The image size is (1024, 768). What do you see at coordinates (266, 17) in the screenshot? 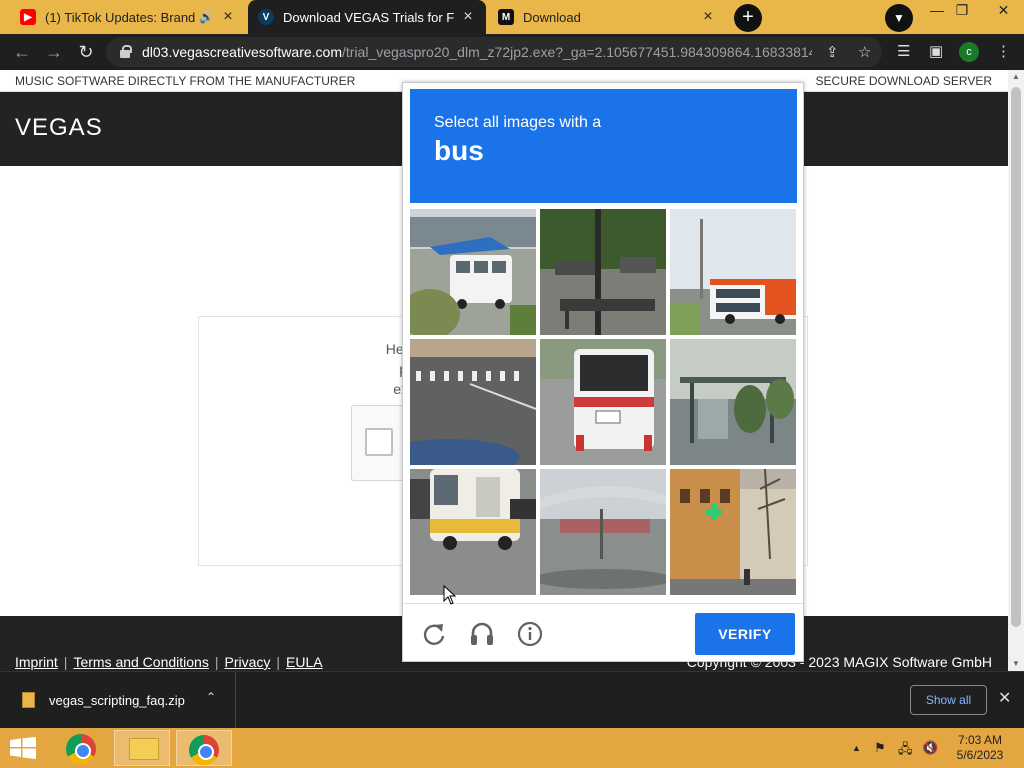
I see `vegas-icon: V` at bounding box center [266, 17].